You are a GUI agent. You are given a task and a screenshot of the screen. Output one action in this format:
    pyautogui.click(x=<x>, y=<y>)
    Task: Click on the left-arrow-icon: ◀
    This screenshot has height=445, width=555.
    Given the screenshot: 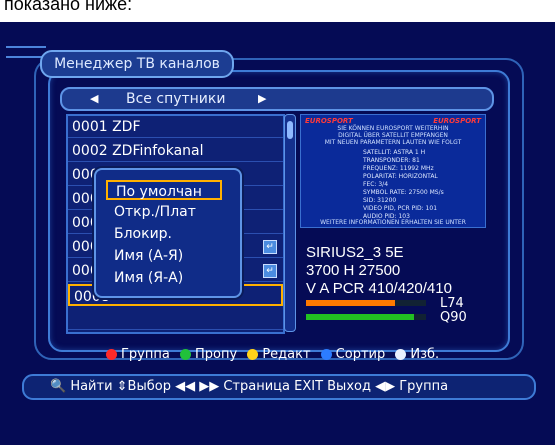 What is the action you would take?
    pyautogui.click(x=94, y=99)
    